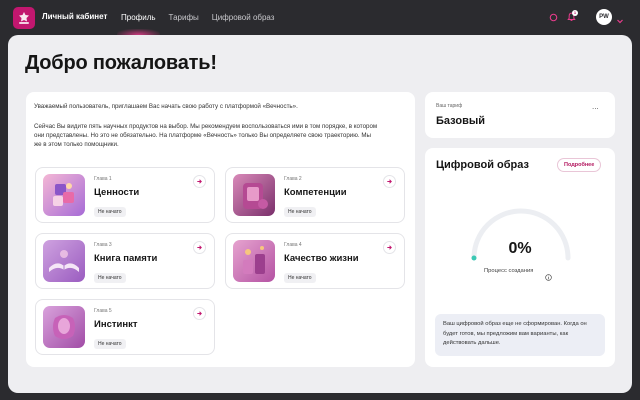 The height and width of the screenshot is (400, 640). What do you see at coordinates (315, 192) in the screenshot?
I see `chapter-title: Компетенции` at bounding box center [315, 192].